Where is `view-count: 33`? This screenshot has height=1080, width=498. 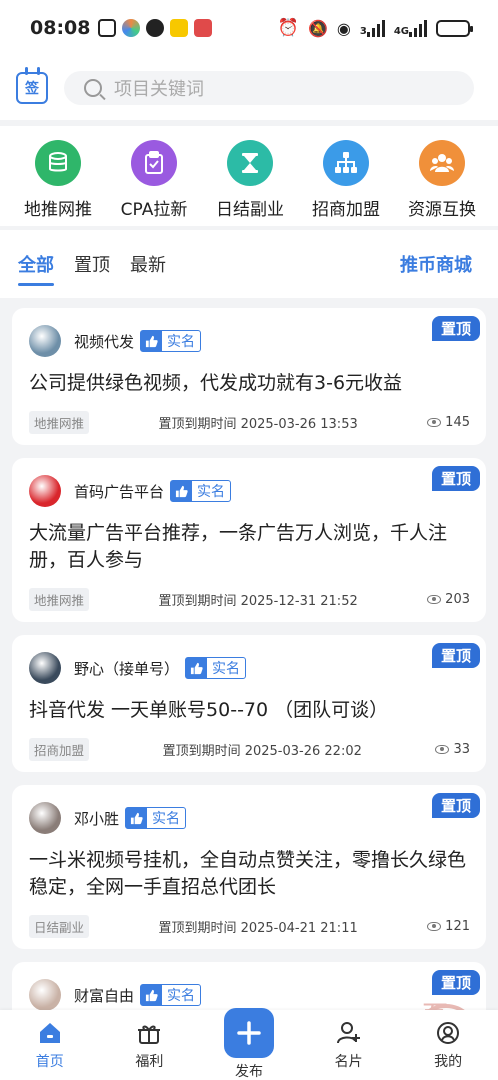
view-count: 33 is located at coordinates (452, 749).